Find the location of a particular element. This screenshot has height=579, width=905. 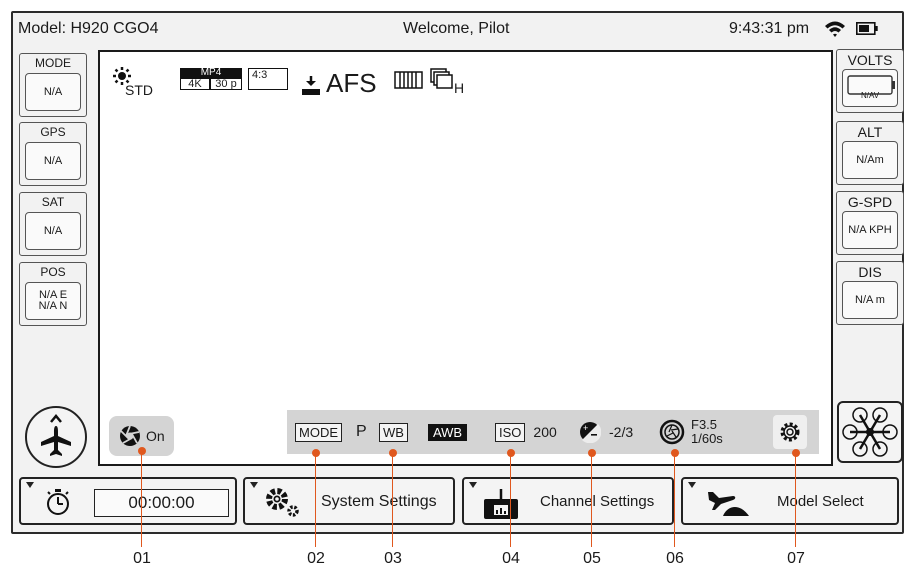

dis-label: DIS is located at coordinates (870, 272).